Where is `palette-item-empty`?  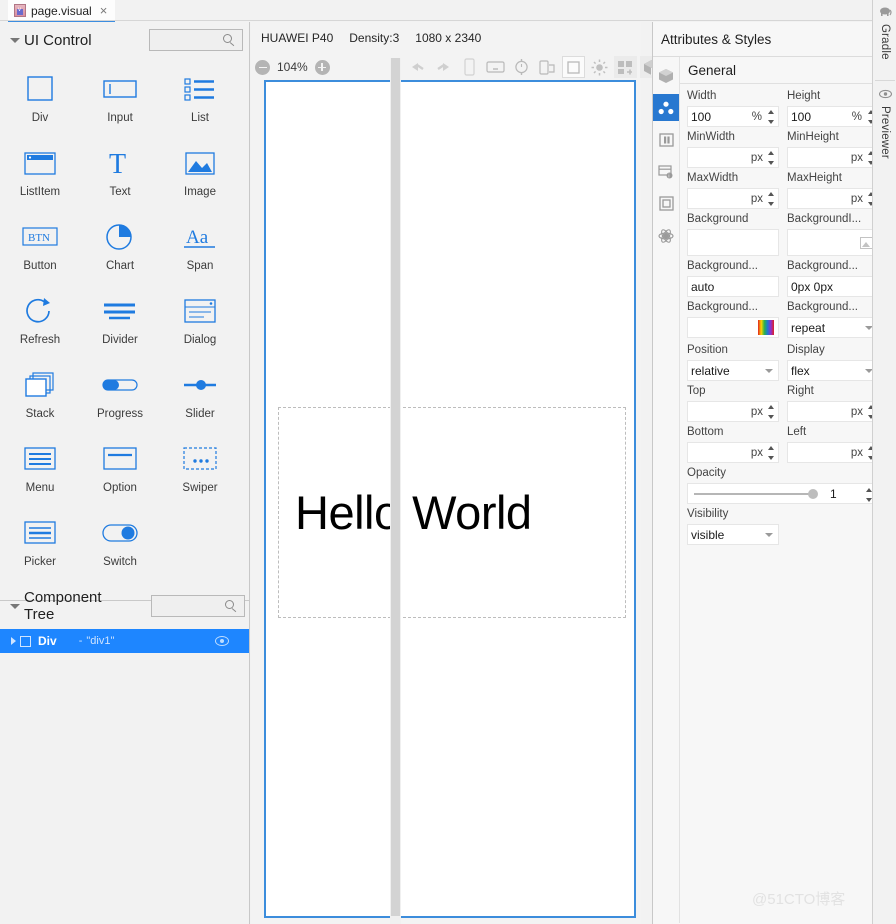
palette-item-empty is located at coordinates (200, 545).